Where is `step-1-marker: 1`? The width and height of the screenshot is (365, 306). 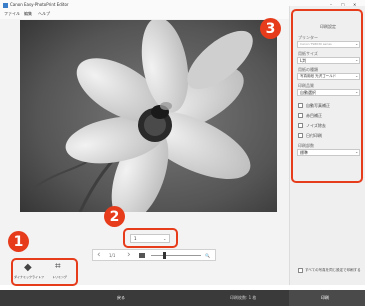
step-1-marker: 1 is located at coordinates (18, 241).